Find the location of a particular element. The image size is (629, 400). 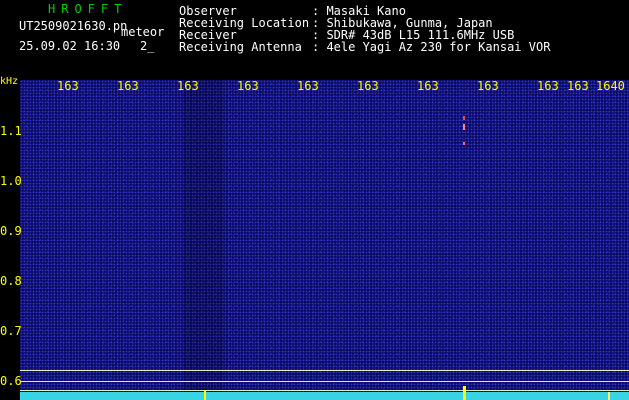

y-tick-label: 1.1 is located at coordinates (11, 131).